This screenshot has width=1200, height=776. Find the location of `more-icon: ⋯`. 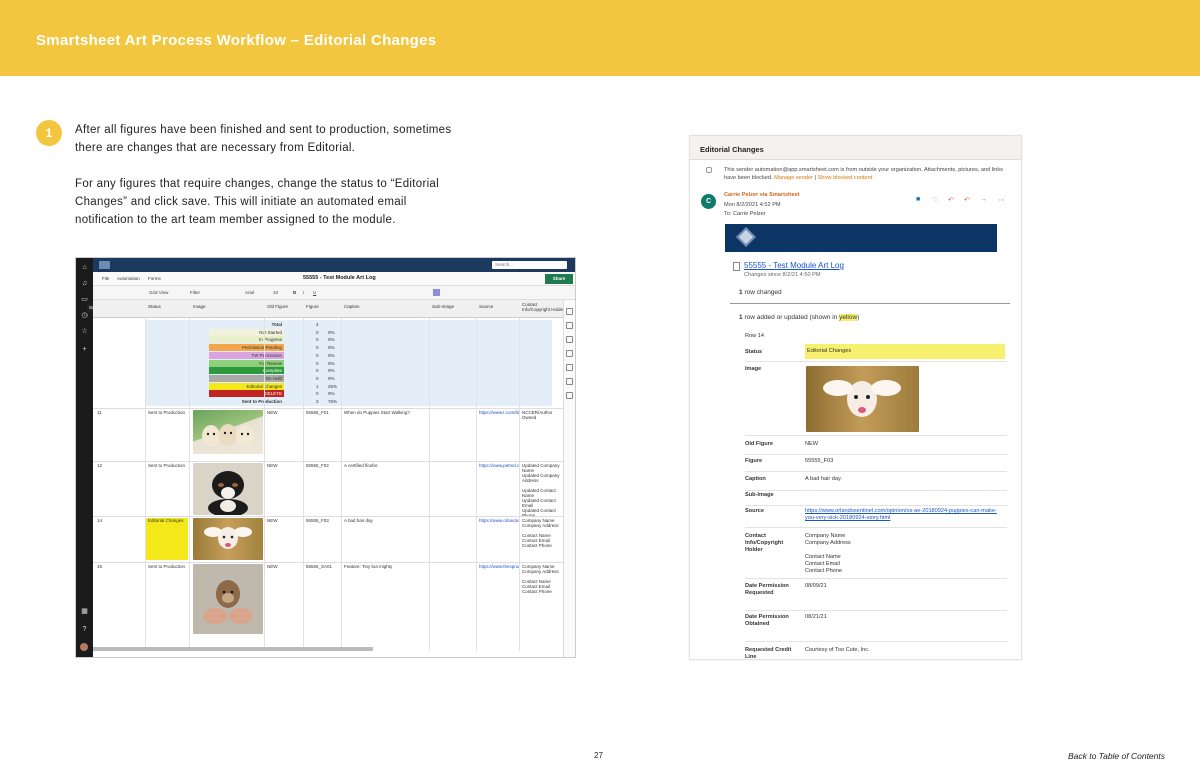

more-icon: ⋯ is located at coordinates (1001, 200).